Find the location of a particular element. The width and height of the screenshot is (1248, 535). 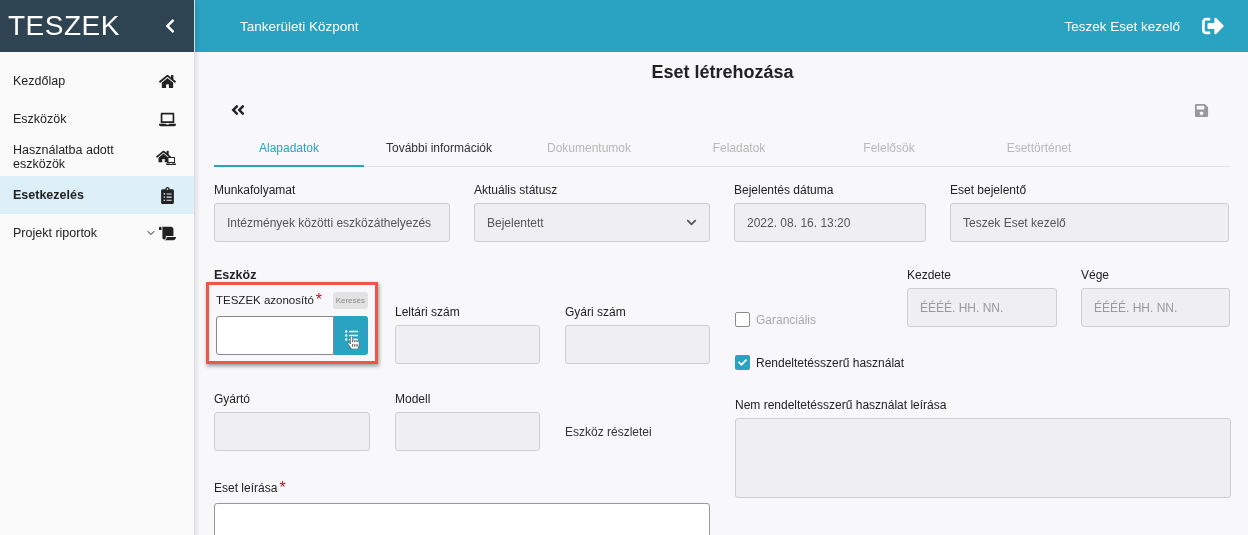

field-label: Vége is located at coordinates (1096, 275).